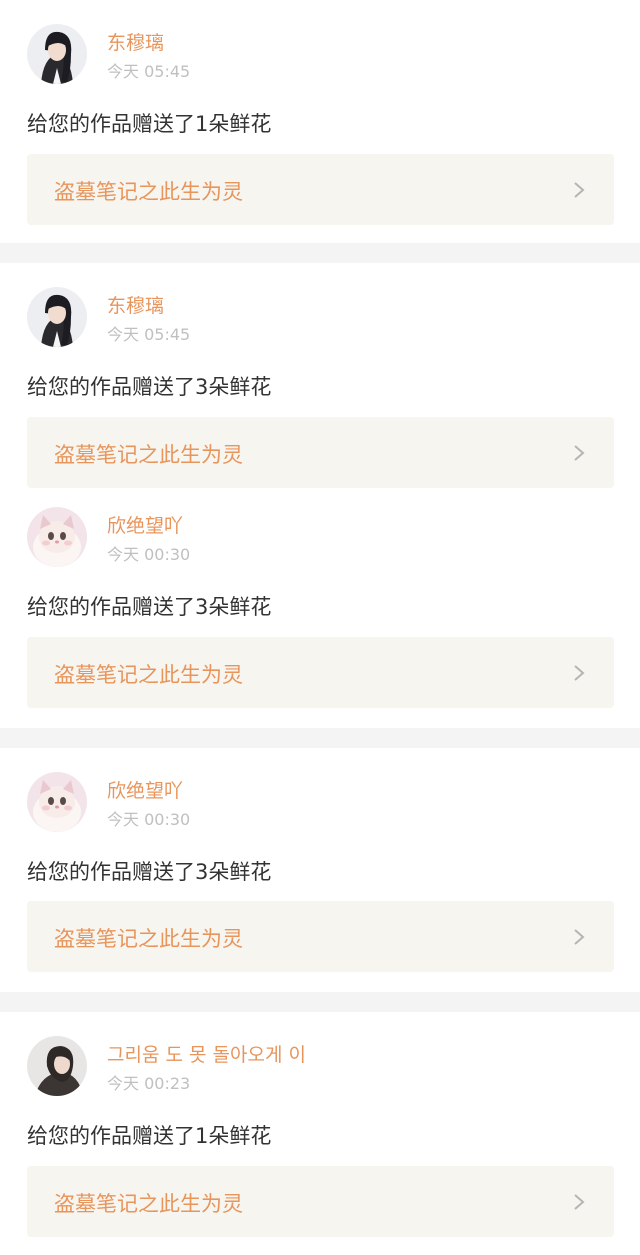 This screenshot has width=640, height=1255. What do you see at coordinates (206, 1053) in the screenshot?
I see `user-name: 그리움 도 못 돌아오게 이` at bounding box center [206, 1053].